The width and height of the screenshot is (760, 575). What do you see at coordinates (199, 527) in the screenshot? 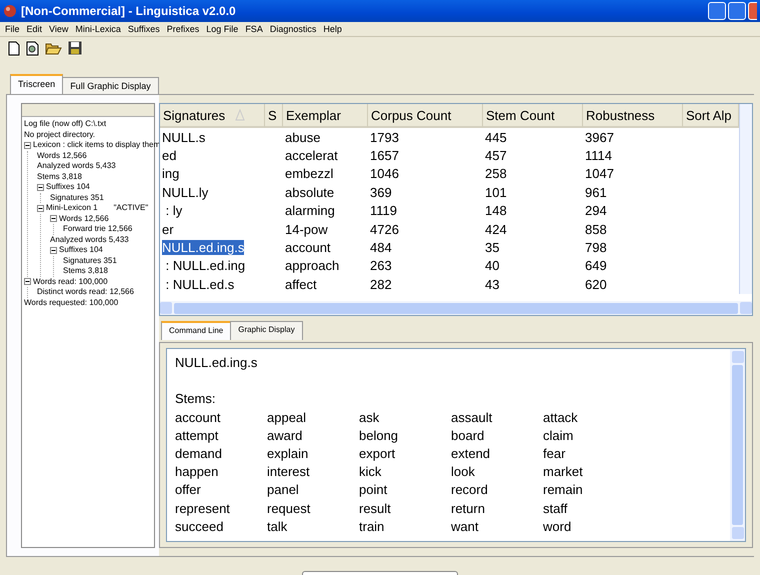
I see `stem-word: succeed` at bounding box center [199, 527].